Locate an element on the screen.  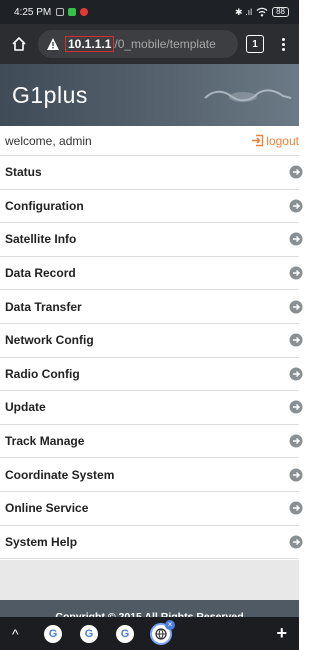
url-path: /0_mobile/template is located at coordinates (165, 44).